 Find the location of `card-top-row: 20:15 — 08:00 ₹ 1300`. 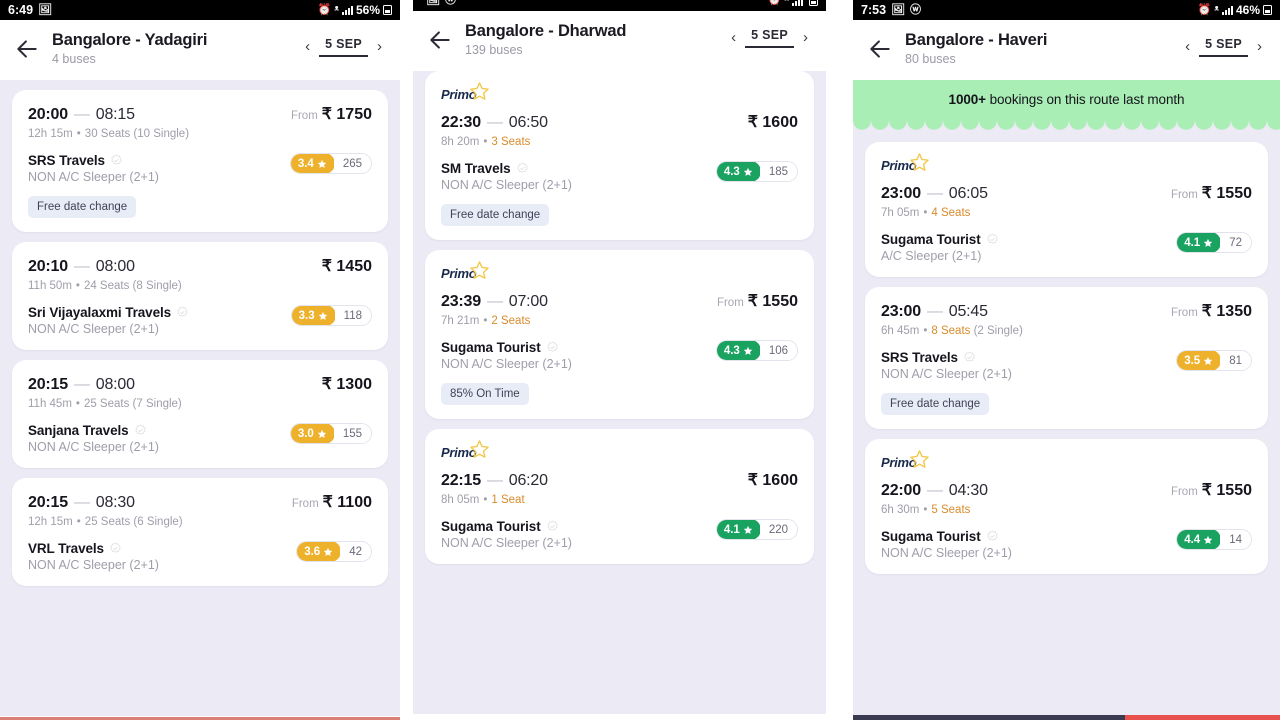

card-top-row: 20:15 — 08:00 ₹ 1300 is located at coordinates (200, 384).